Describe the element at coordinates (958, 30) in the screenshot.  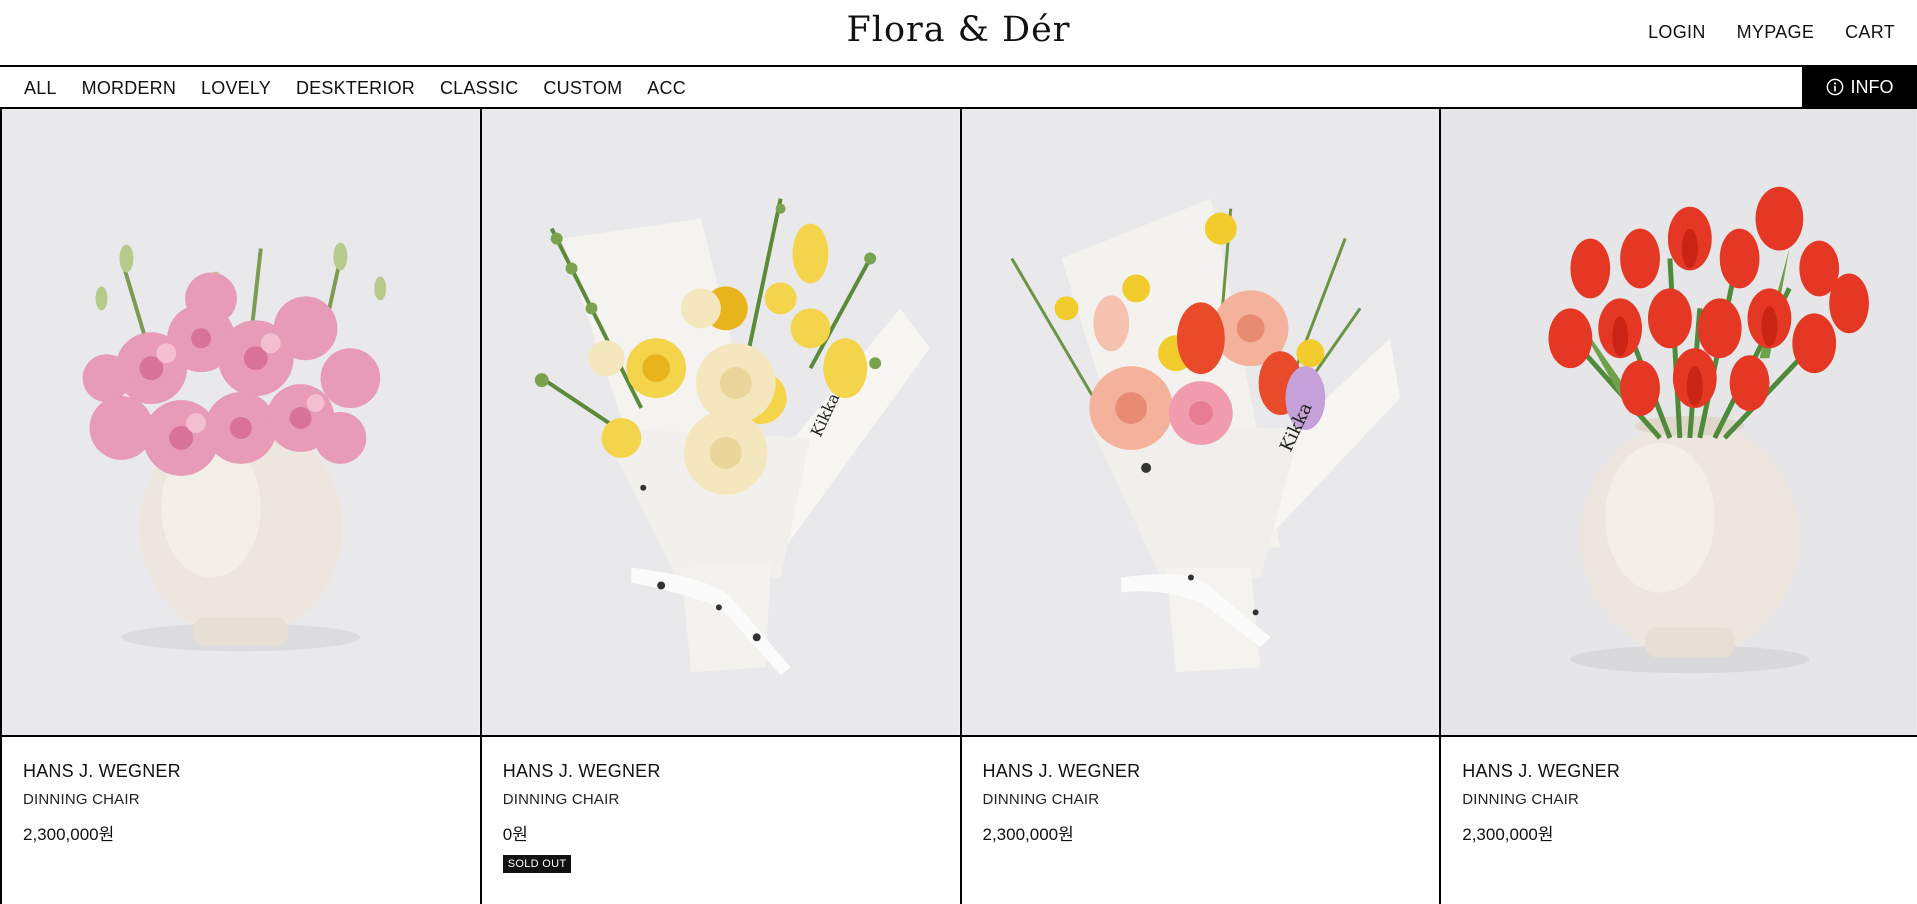
I see `site-logo: Flora & Dér` at that location.